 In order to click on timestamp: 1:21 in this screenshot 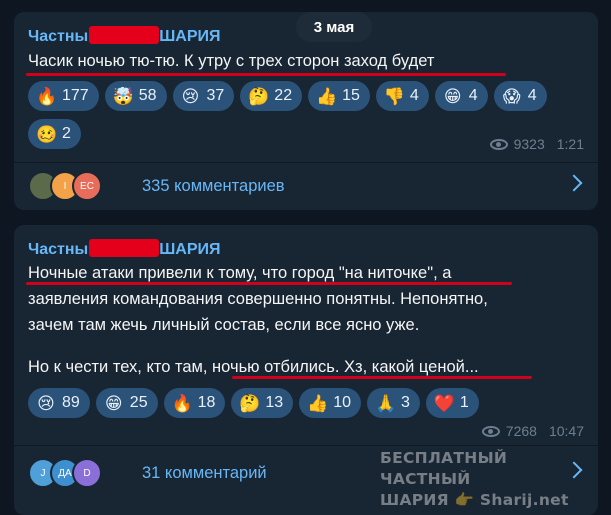, I will do `click(570, 144)`.